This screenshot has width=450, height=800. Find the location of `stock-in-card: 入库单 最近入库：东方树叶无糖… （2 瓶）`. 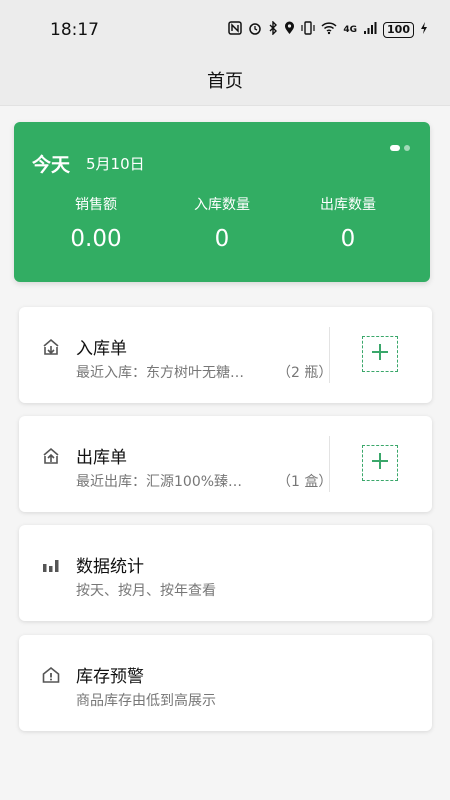

stock-in-card: 入库单 最近入库：东方树叶无糖… （2 瓶） is located at coordinates (225, 355).